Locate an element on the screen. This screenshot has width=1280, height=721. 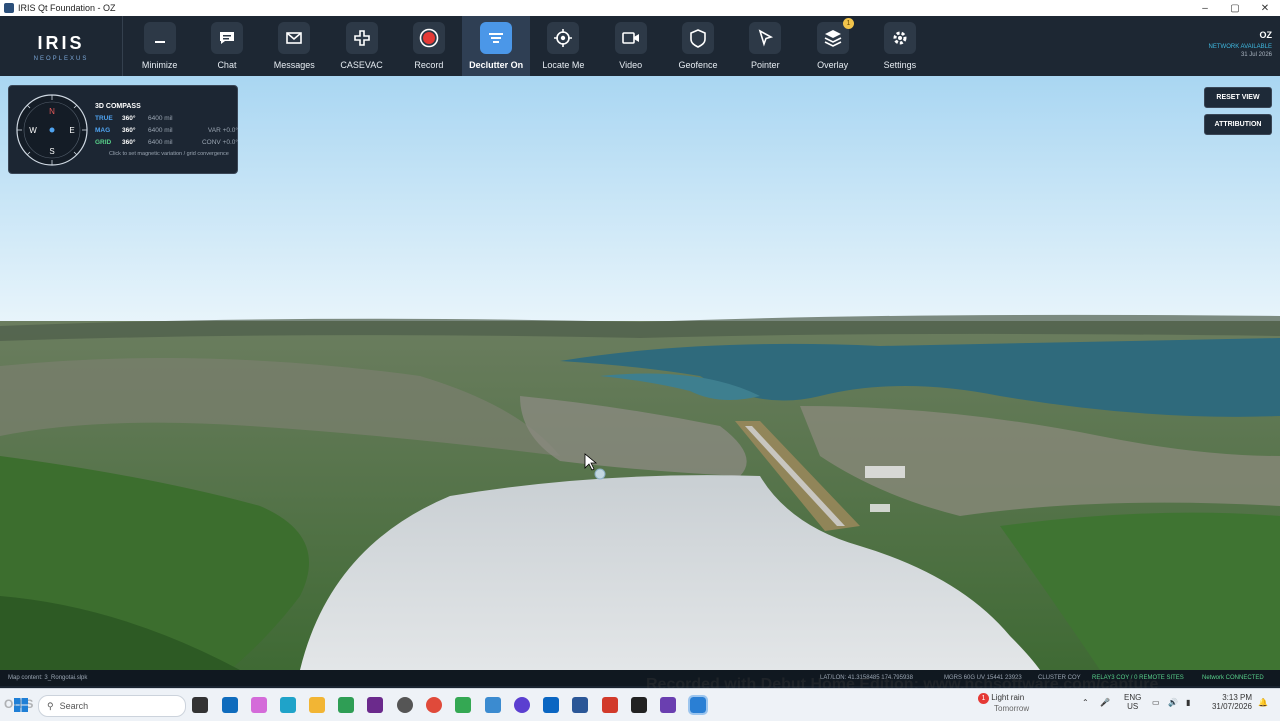
chrome-icon is located at coordinates (434, 705).